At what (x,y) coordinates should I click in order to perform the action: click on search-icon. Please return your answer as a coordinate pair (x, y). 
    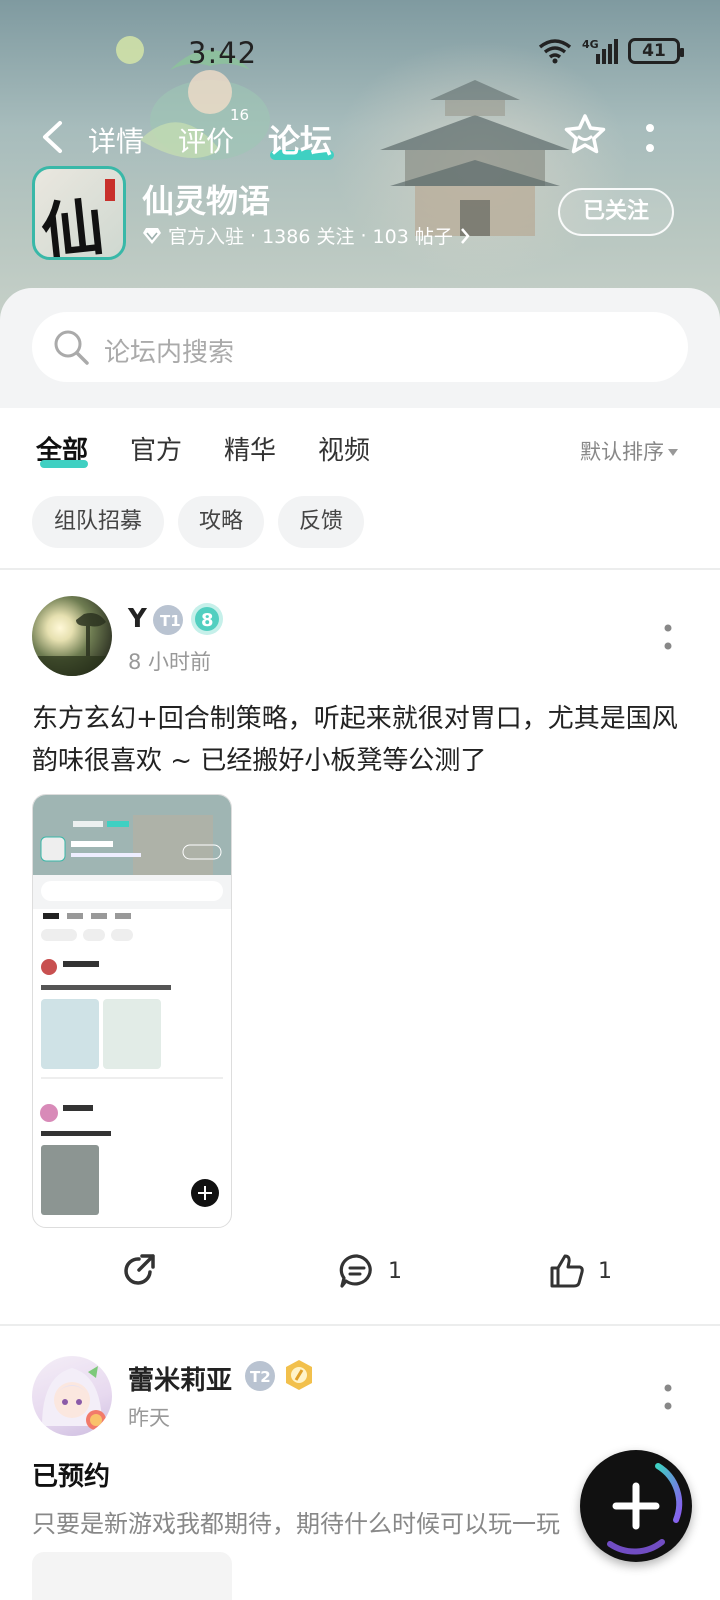
    Looking at the image, I should click on (71, 347).